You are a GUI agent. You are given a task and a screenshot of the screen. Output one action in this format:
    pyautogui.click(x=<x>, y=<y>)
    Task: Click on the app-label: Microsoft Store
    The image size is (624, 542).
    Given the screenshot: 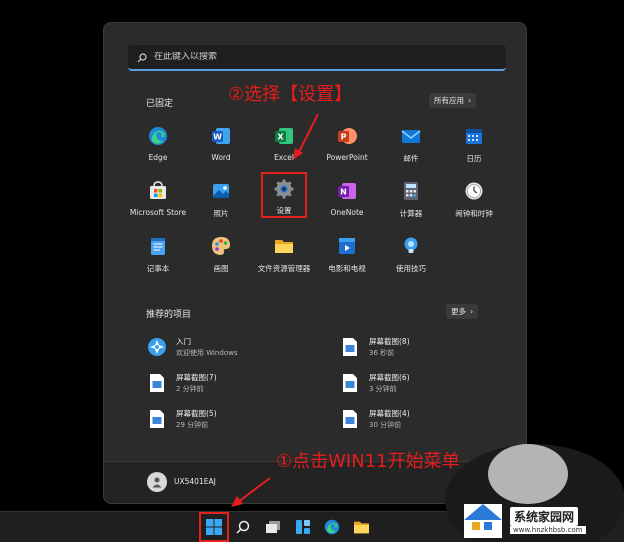 What is the action you would take?
    pyautogui.click(x=158, y=212)
    